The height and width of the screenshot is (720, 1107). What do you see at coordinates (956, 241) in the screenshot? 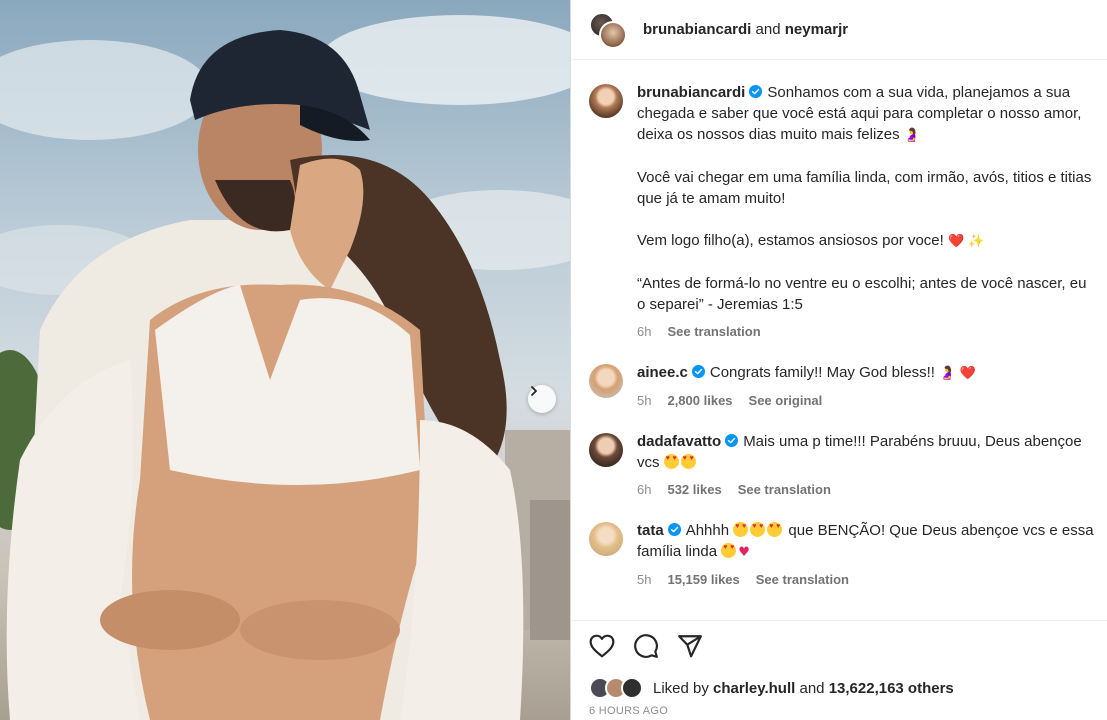
I see `heart-emoji: ❤️` at bounding box center [956, 241].